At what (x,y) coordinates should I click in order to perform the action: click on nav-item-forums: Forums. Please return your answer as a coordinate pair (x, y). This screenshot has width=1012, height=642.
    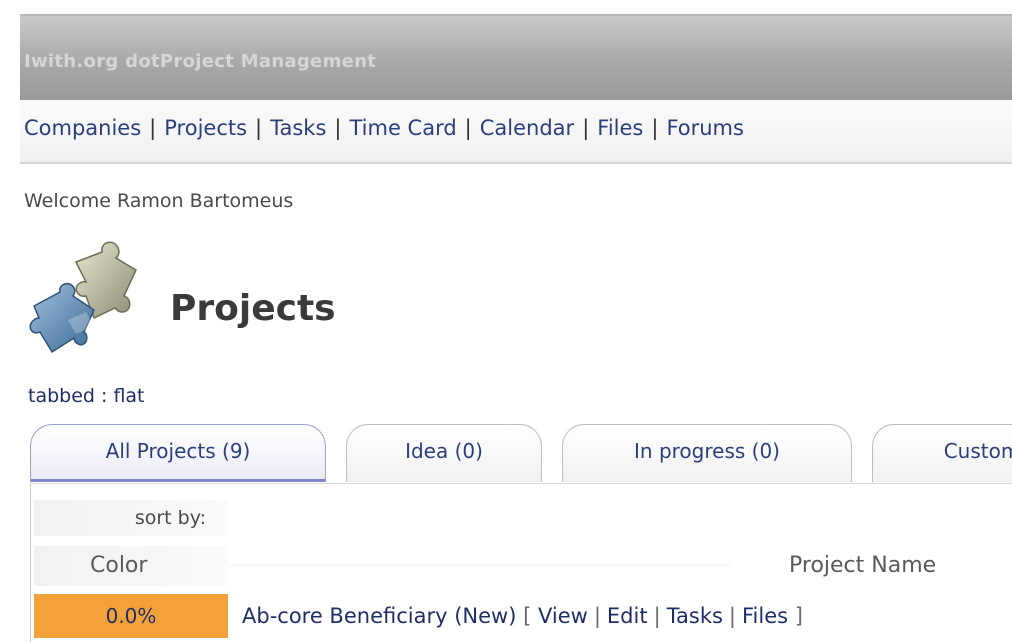
    Looking at the image, I should click on (705, 128).